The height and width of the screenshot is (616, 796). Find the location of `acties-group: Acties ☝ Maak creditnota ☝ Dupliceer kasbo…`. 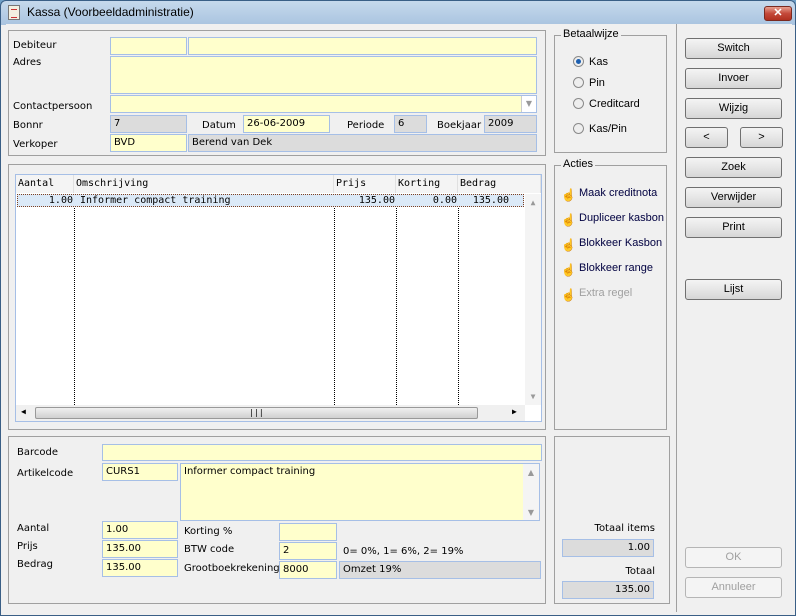

acties-group: Acties ☝ Maak creditnota ☝ Dupliceer kasbo… is located at coordinates (610, 294).